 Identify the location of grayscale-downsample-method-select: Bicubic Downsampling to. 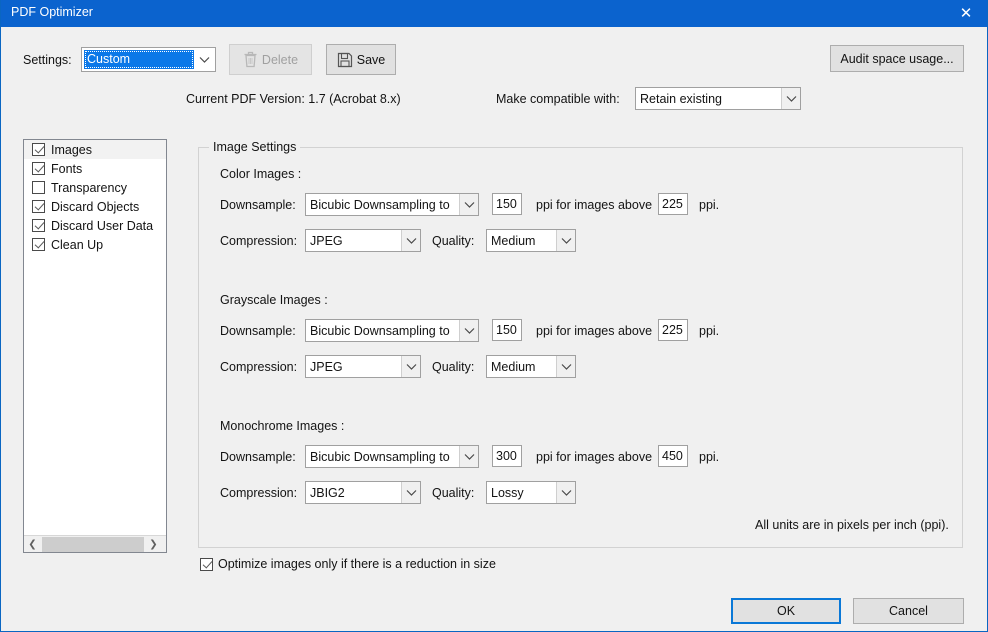
(392, 330).